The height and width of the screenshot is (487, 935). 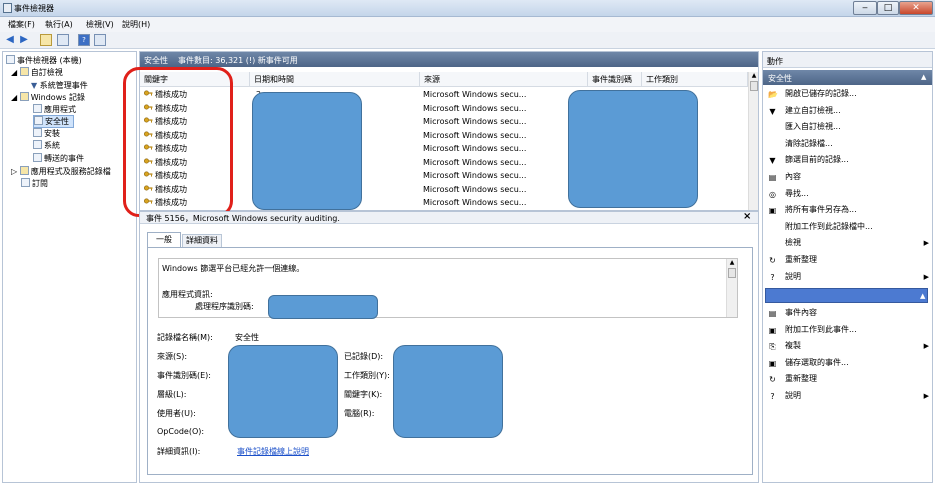 I want to click on message-line-2: 應用程式資訊:, so click(x=187, y=294).